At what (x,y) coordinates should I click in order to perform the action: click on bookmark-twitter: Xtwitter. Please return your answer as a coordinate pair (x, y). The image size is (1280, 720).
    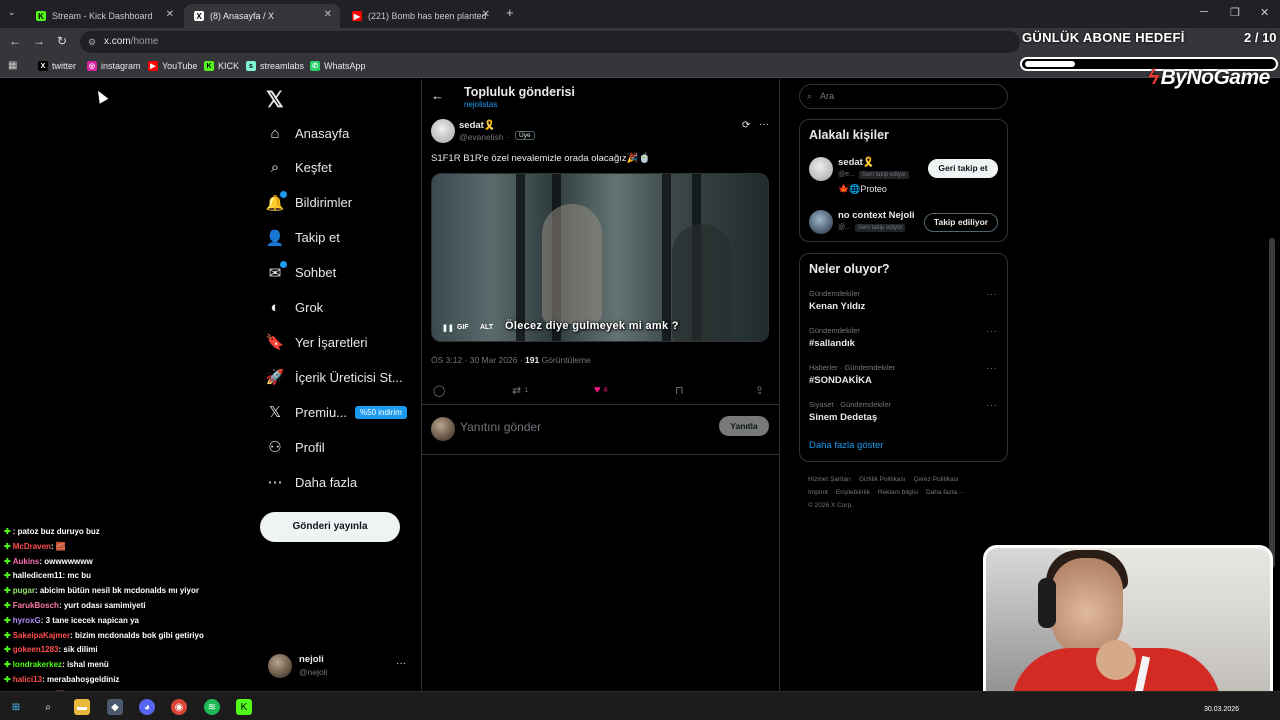
    Looking at the image, I should click on (57, 66).